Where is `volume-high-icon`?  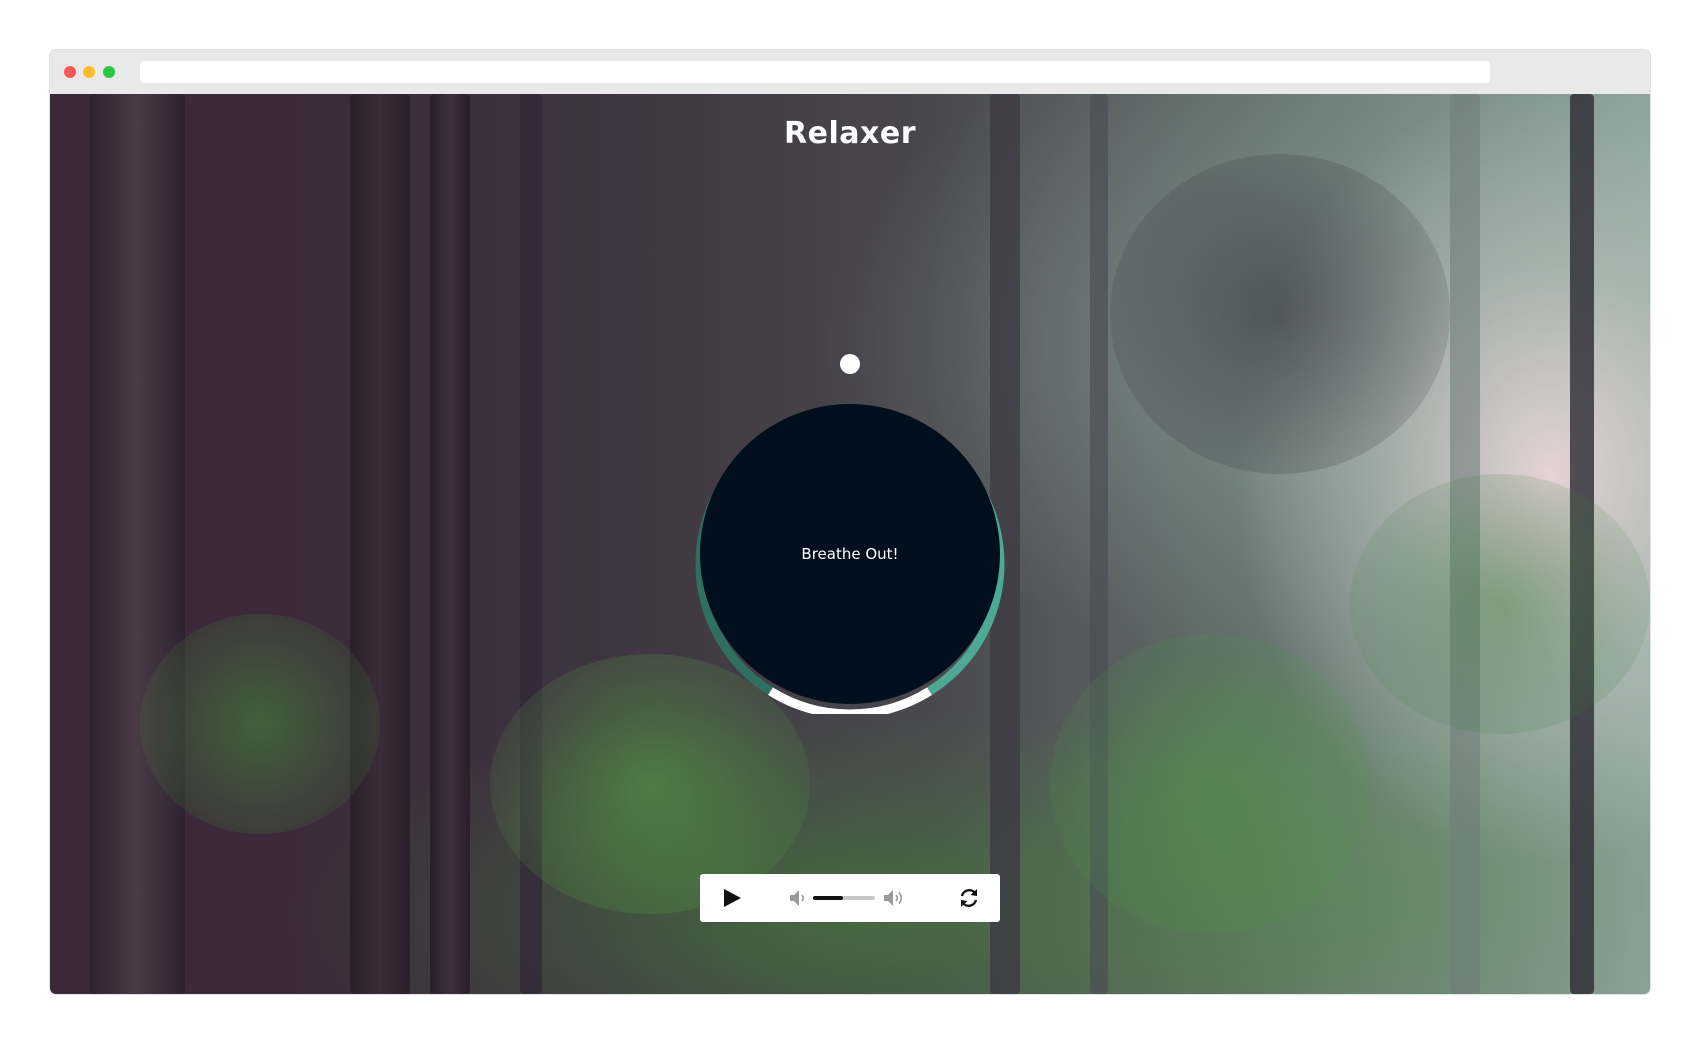
volume-high-icon is located at coordinates (894, 898).